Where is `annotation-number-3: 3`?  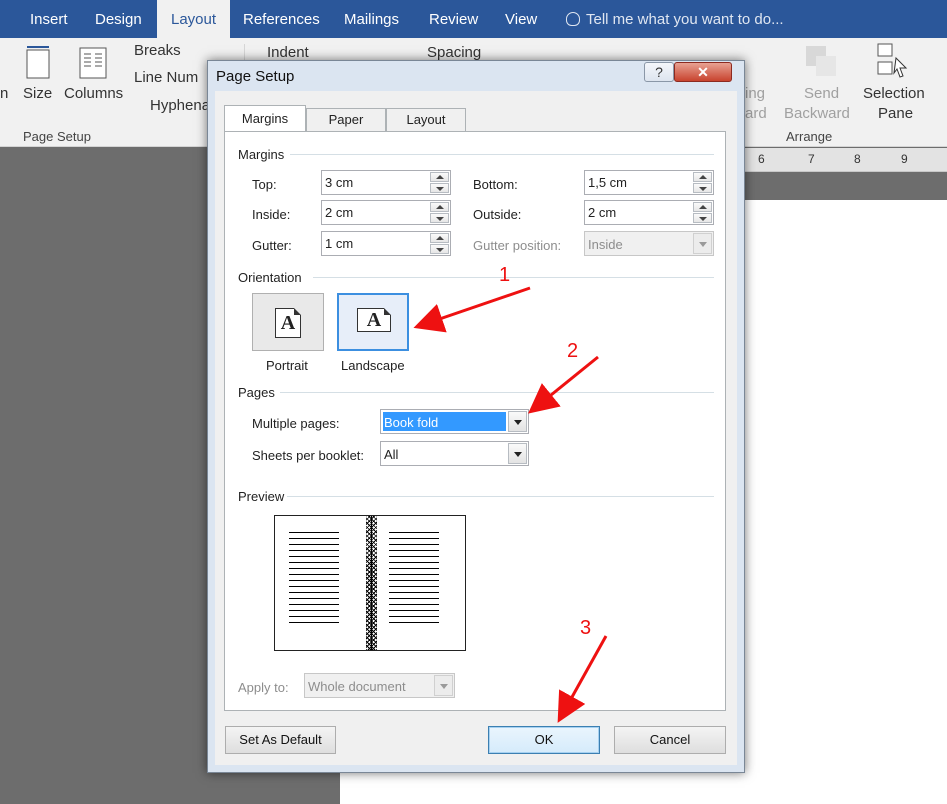
annotation-number-3: 3 is located at coordinates (586, 628).